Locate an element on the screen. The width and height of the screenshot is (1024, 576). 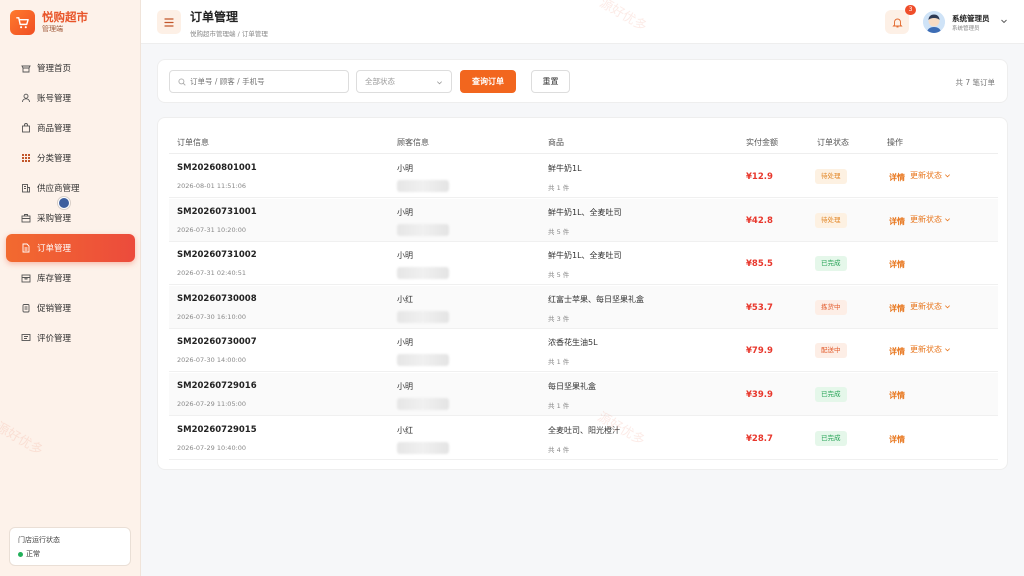
order-time: 2026-07-30 14:00:00 is located at coordinates (212, 360).